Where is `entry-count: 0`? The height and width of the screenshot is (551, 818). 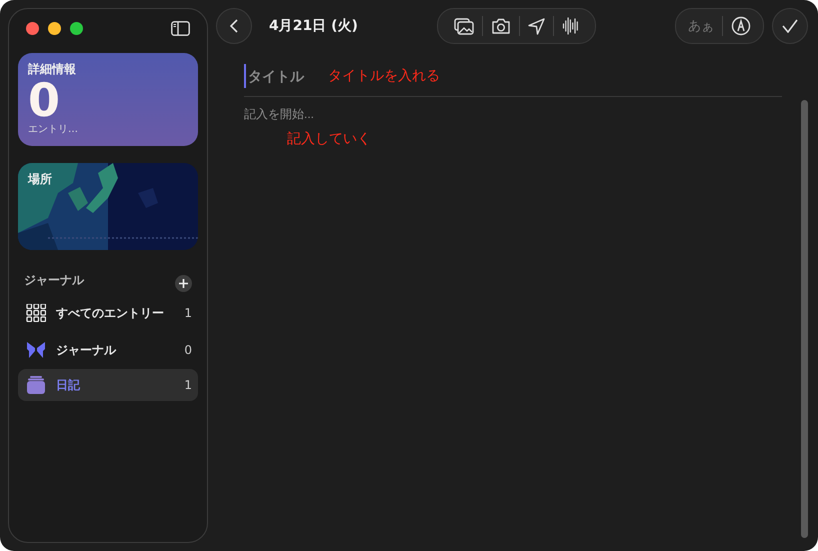
entry-count: 0 is located at coordinates (44, 100).